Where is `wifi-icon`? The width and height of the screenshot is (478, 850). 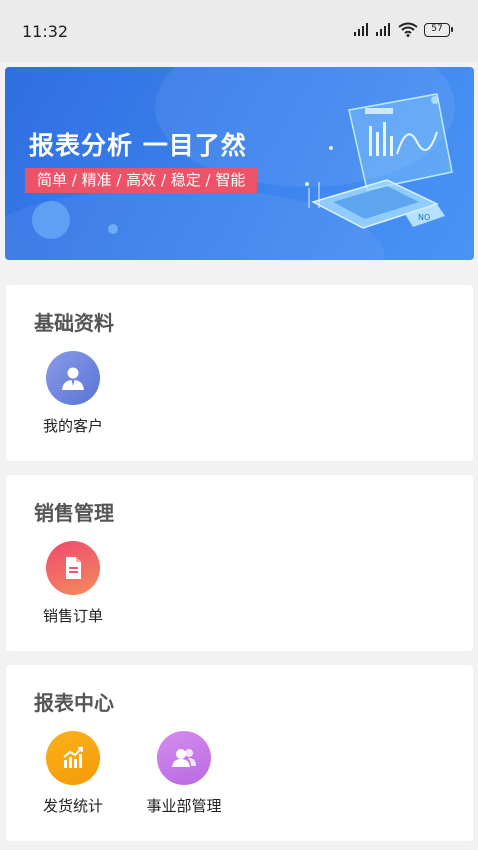 wifi-icon is located at coordinates (408, 29).